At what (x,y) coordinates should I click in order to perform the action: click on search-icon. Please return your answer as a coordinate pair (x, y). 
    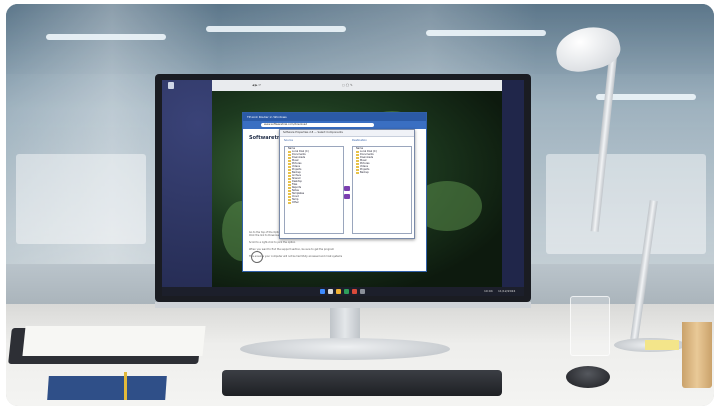
    Looking at the image, I should click on (330, 291).